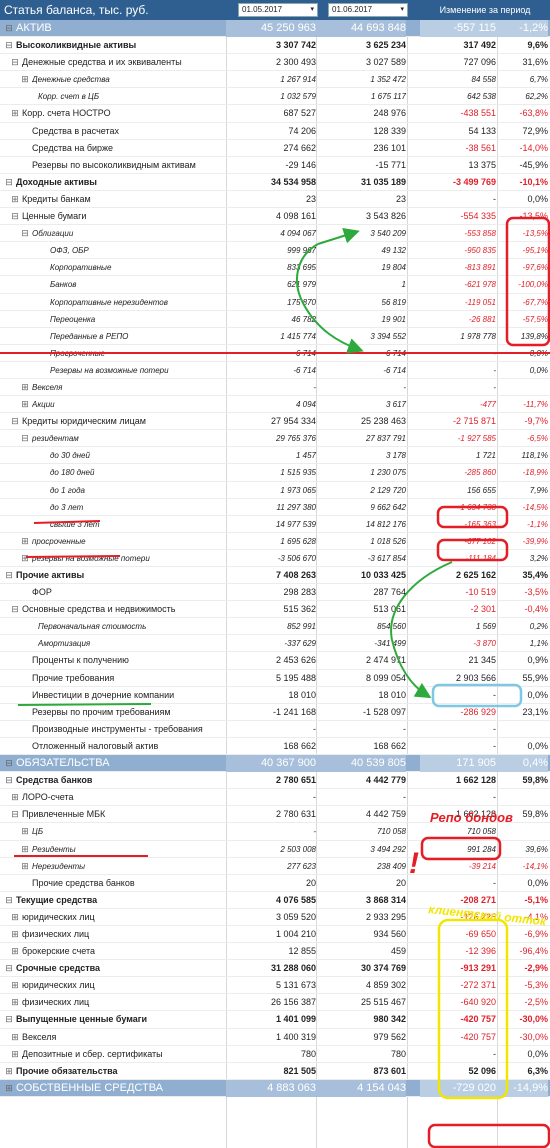  What do you see at coordinates (275, 490) in the screenshot?
I see `table-row: до 1 года 1 973 065 2 129 720 156 655 7,9%` at bounding box center [275, 490].